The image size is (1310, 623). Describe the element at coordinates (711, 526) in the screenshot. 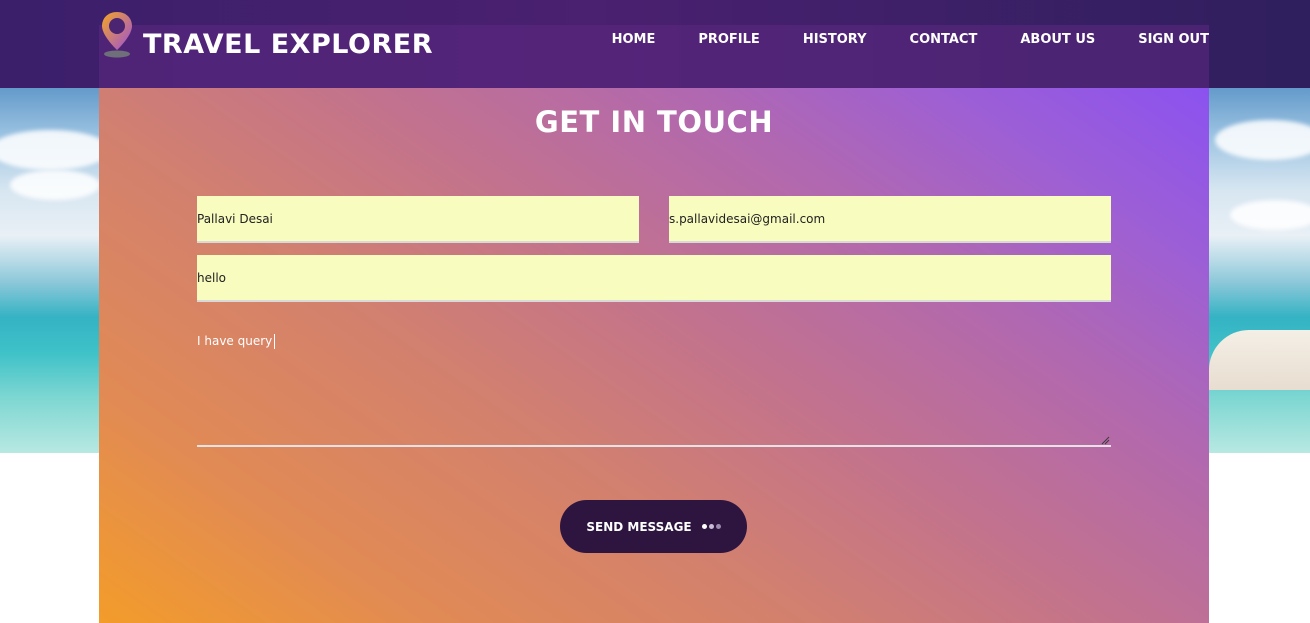

I see `loading-dots-icon` at that location.